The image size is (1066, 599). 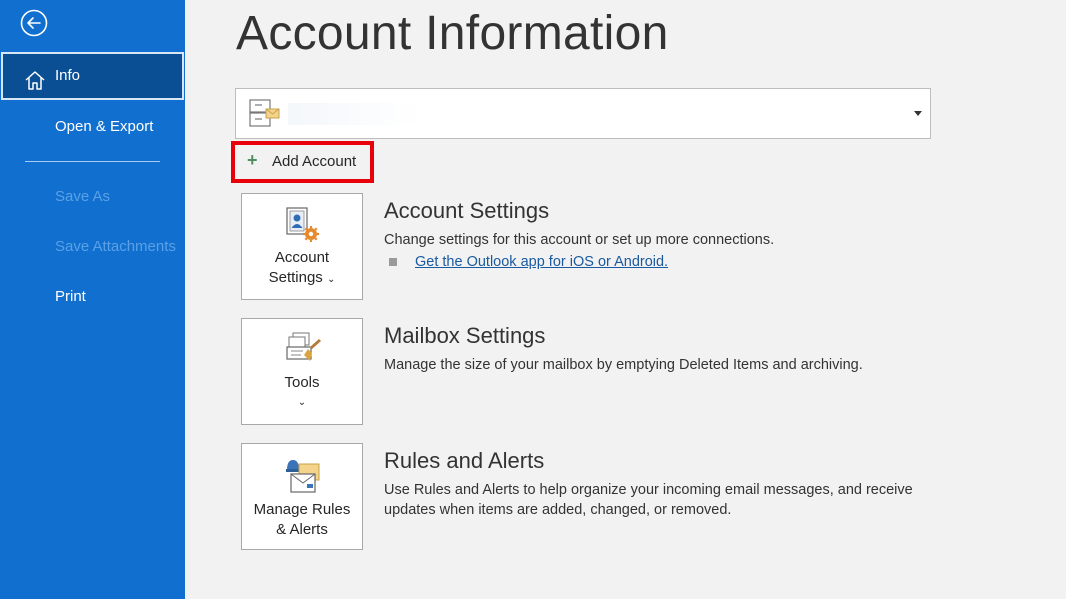 What do you see at coordinates (314, 161) in the screenshot?
I see `add-account-label: Add Account` at bounding box center [314, 161].